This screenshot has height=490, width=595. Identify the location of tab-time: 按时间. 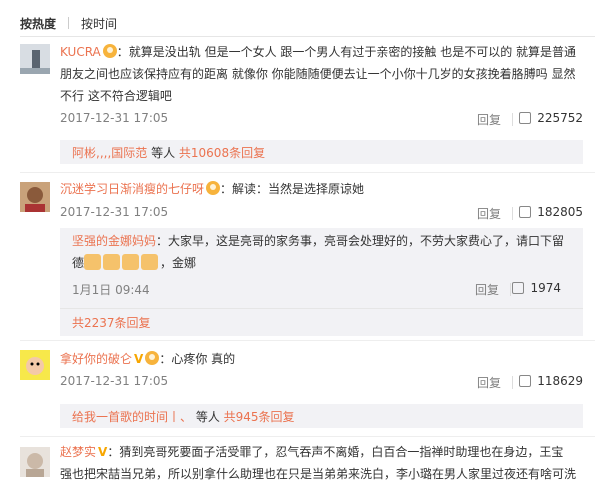
(99, 23).